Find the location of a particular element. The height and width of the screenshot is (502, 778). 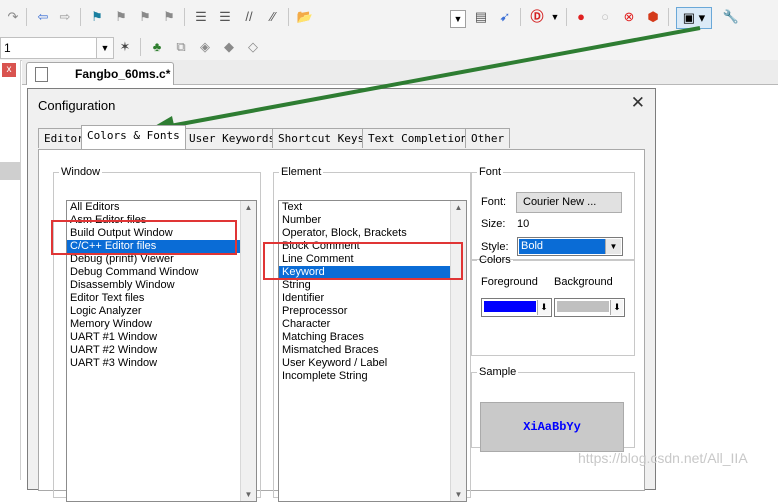

tab-colors-fonts: Colors & Fonts is located at coordinates (133, 137).